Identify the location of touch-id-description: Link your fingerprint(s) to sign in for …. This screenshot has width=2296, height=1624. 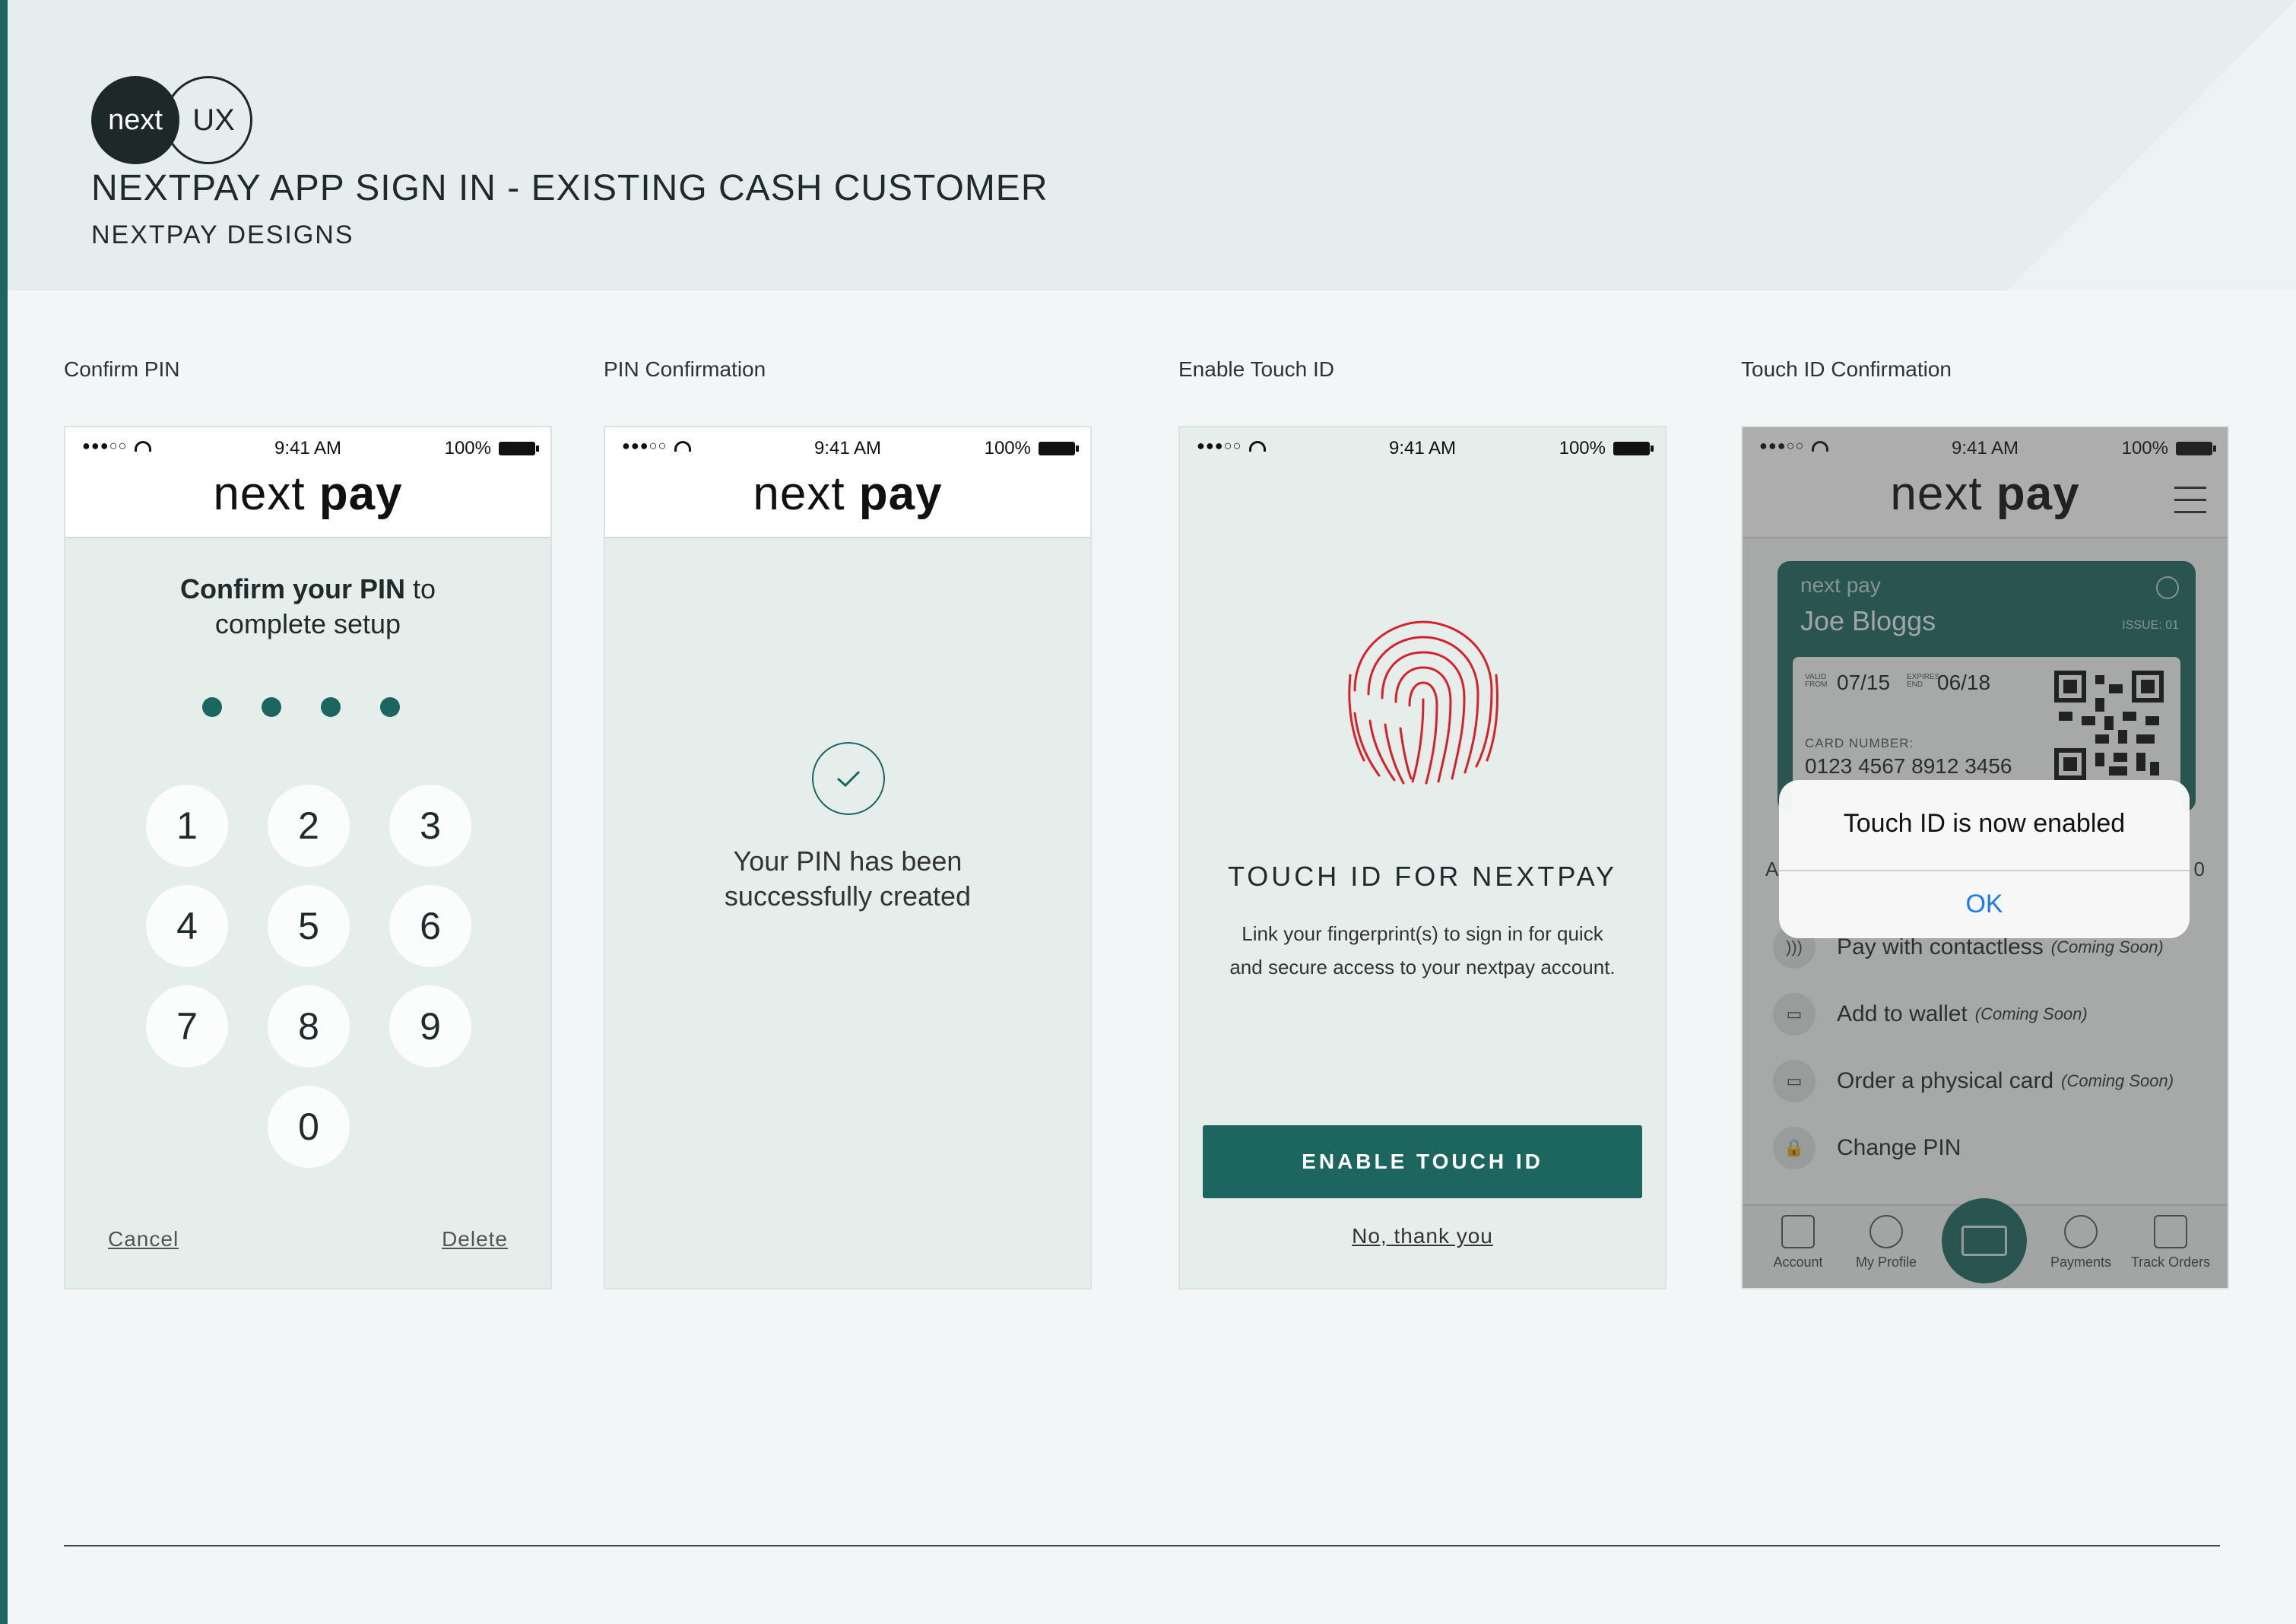
(1422, 950).